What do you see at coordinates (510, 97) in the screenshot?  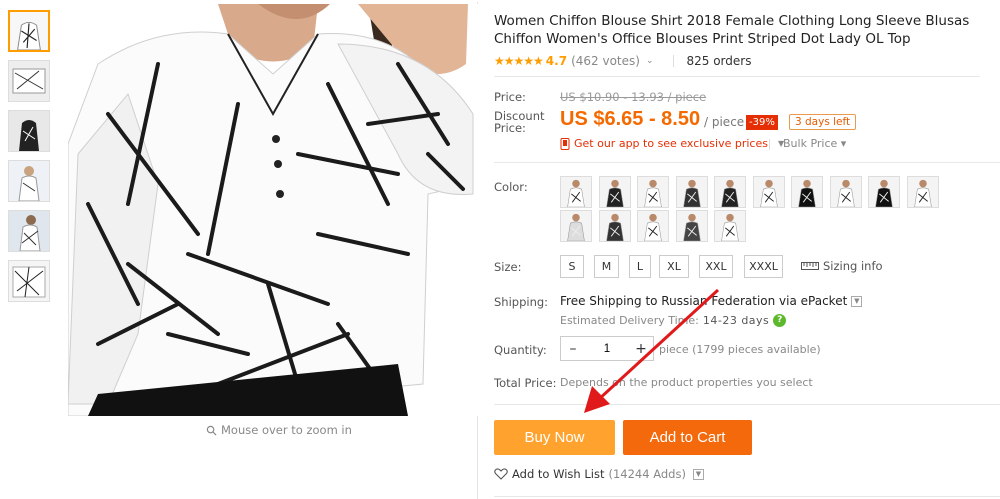 I see `price-label: Price:` at bounding box center [510, 97].